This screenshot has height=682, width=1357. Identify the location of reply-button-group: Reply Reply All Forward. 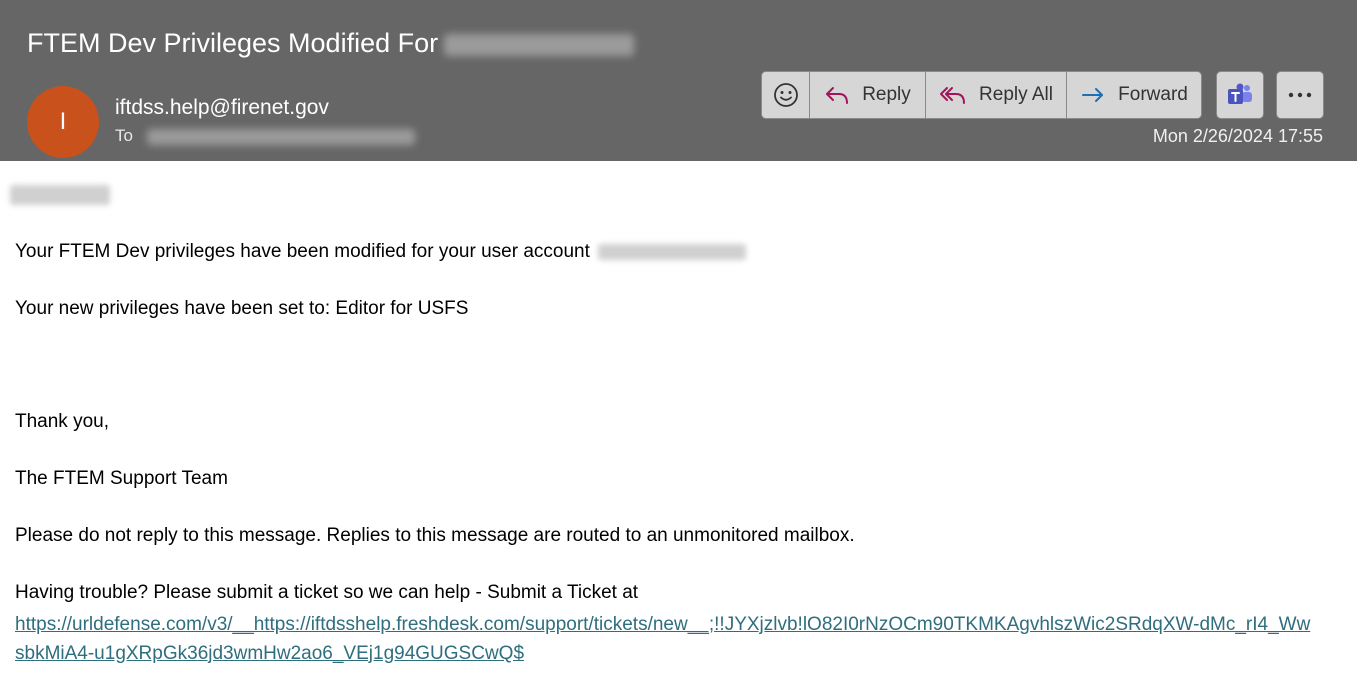
(981, 95).